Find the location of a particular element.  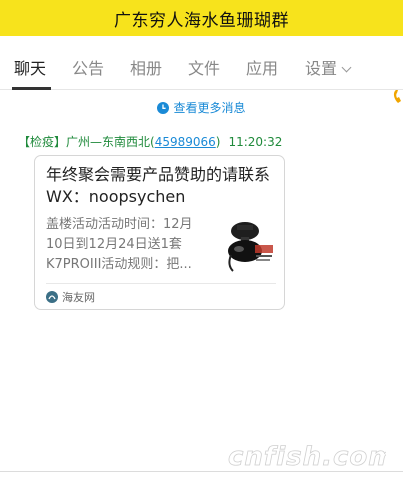

sender-qq-link: 45989066 is located at coordinates (185, 142).